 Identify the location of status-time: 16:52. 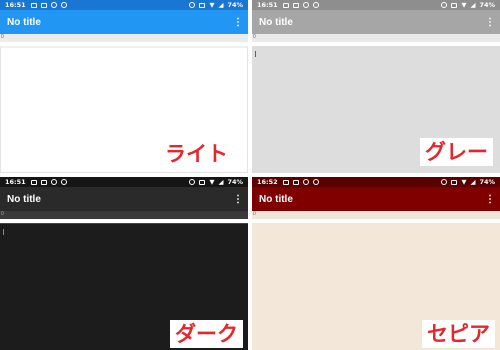
(267, 182).